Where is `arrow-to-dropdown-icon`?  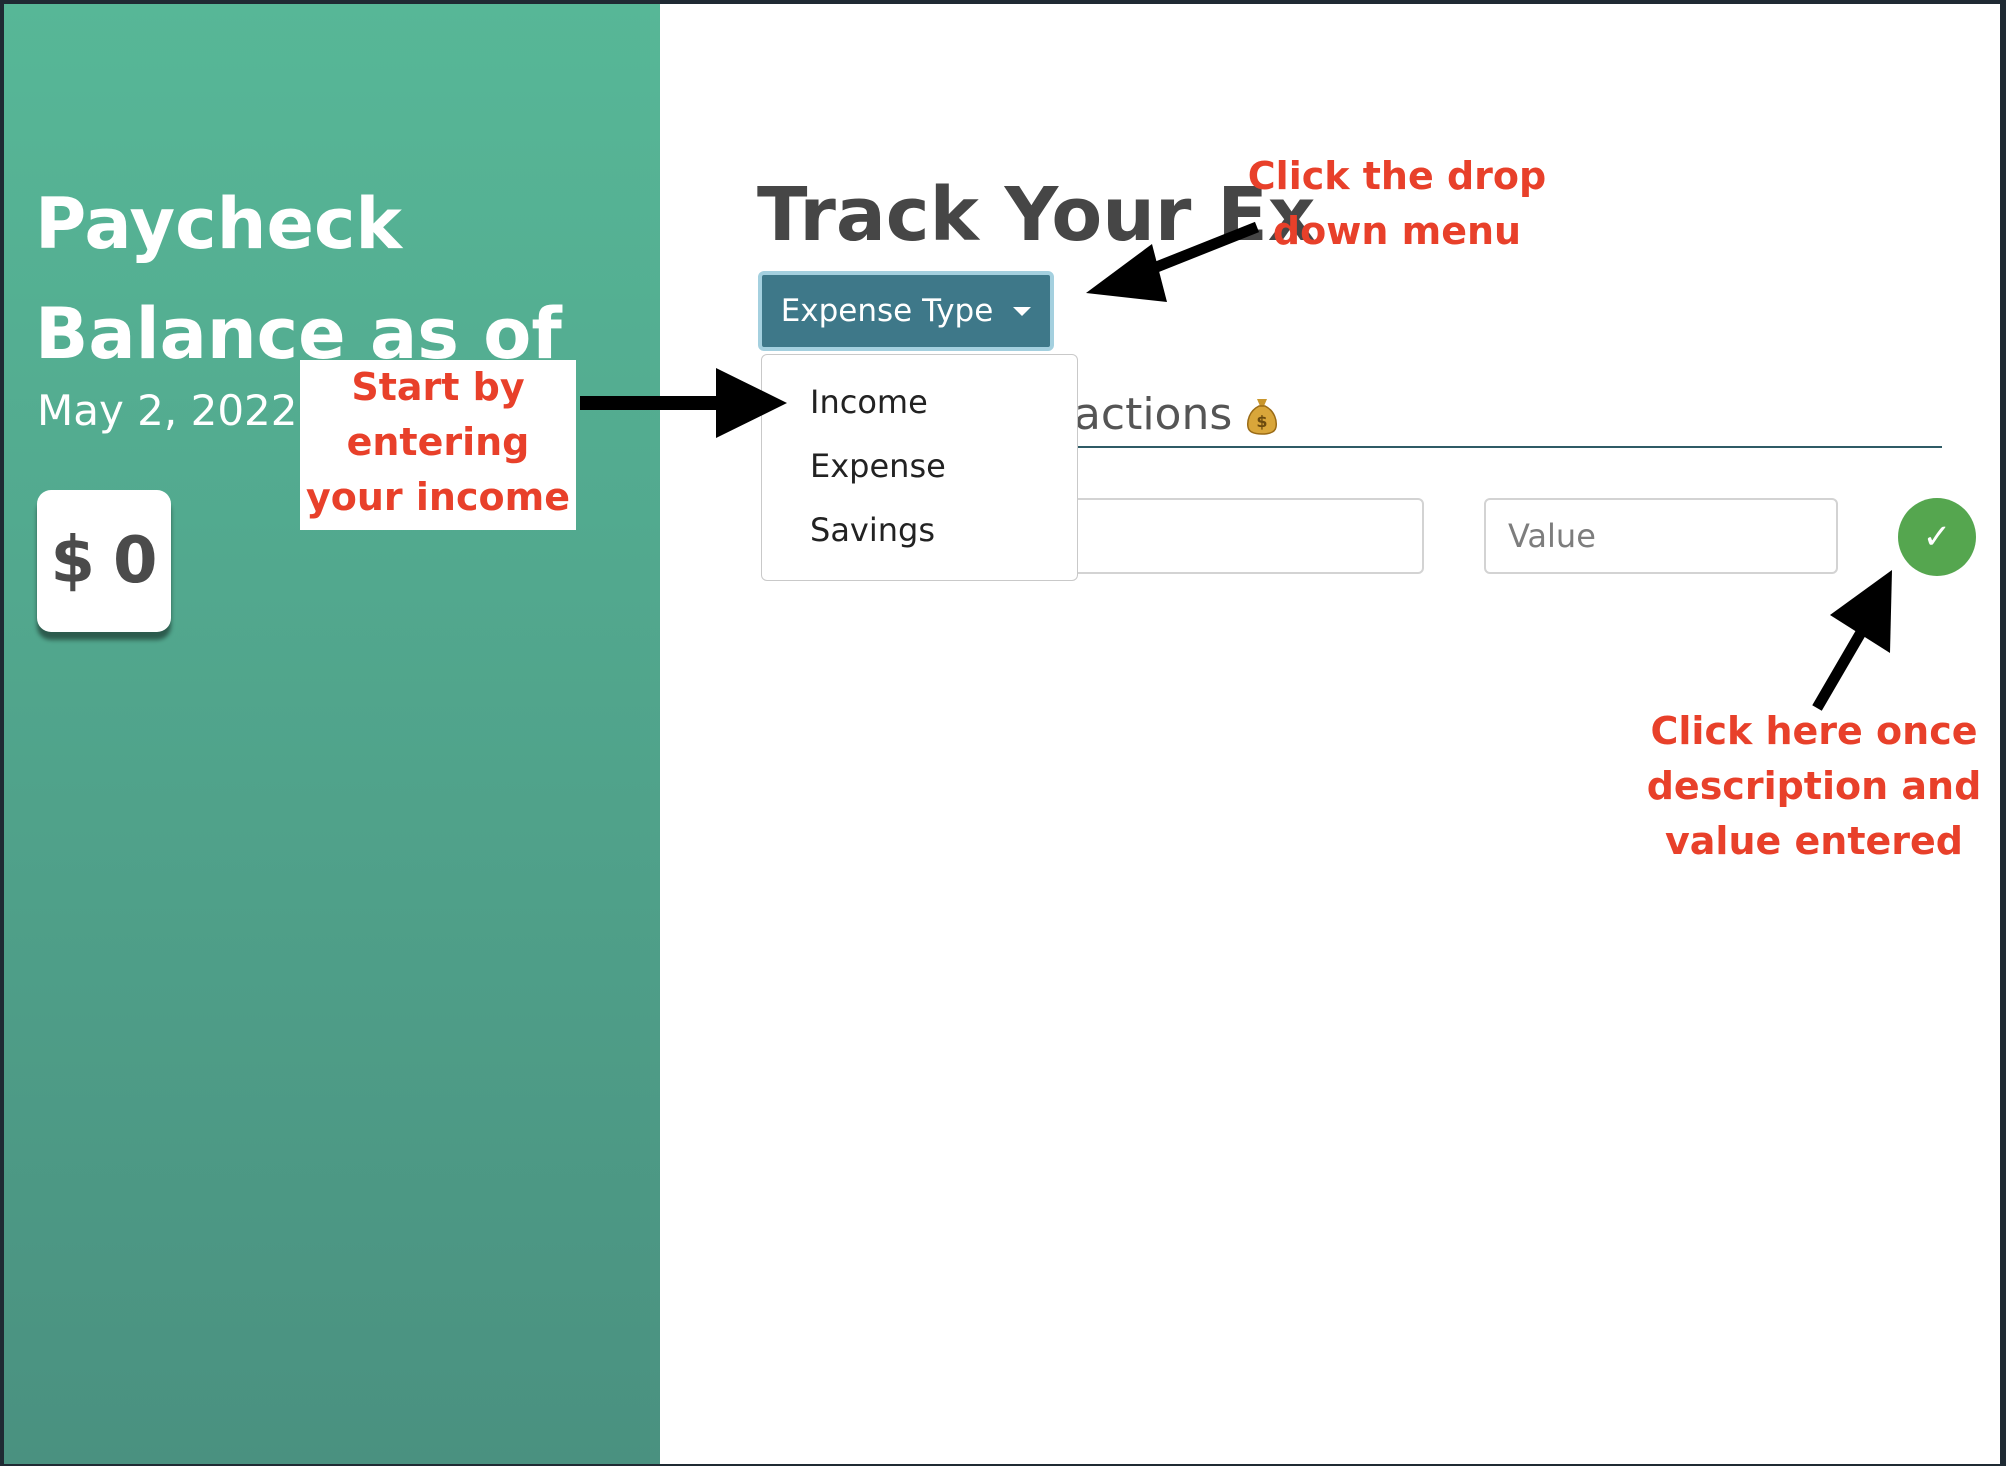 arrow-to-dropdown-icon is located at coordinates (1173, 261).